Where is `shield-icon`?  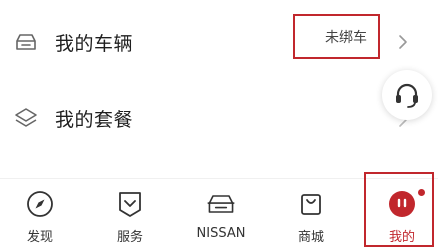 shield-icon is located at coordinates (130, 204).